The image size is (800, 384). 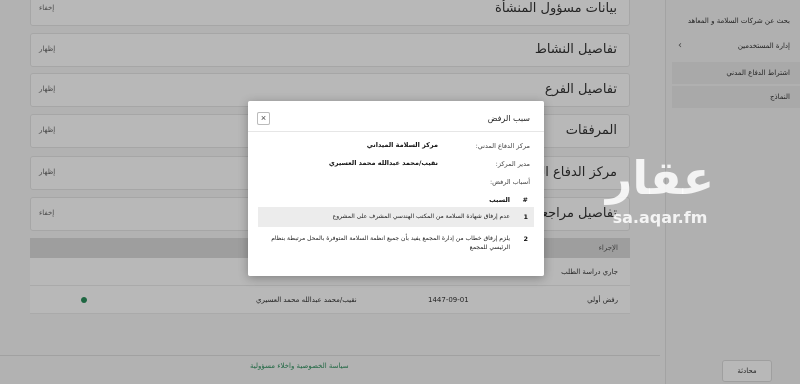 I want to click on watermark-url: sa.aqar.fm, so click(x=660, y=217).